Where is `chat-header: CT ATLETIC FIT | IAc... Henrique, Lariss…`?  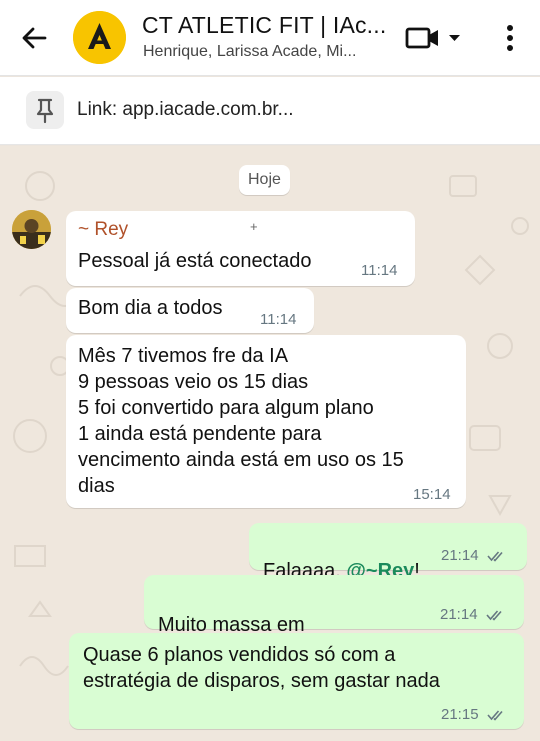 chat-header: CT ATLETIC FIT | IAc... Henrique, Lariss… is located at coordinates (270, 38).